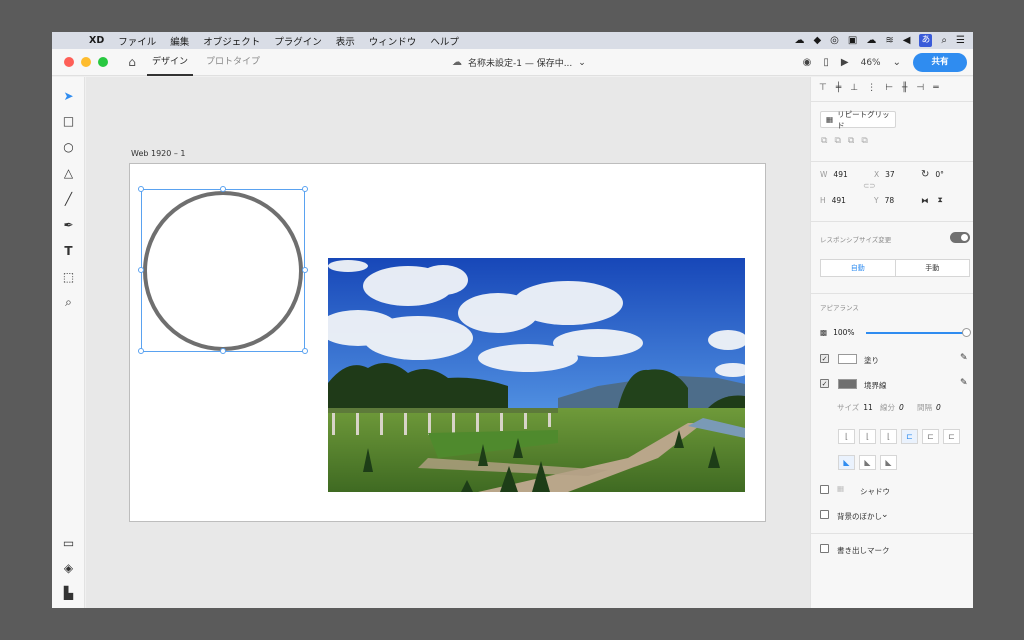  What do you see at coordinates (823, 88) in the screenshot?
I see `align-top-icon: ⊤` at bounding box center [823, 88].